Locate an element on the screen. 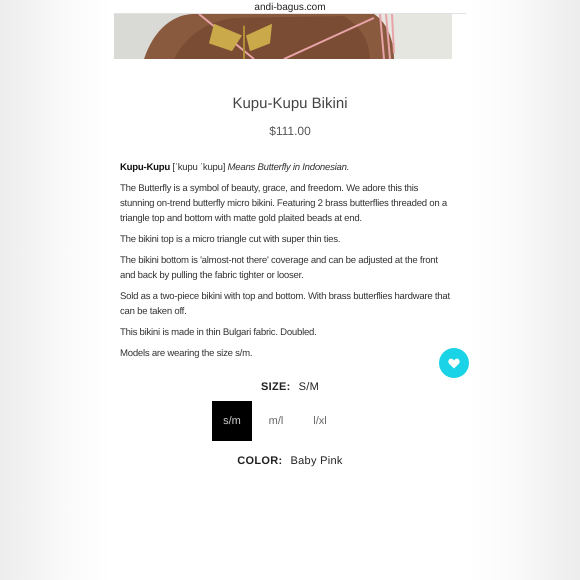  heart-button is located at coordinates (454, 363).